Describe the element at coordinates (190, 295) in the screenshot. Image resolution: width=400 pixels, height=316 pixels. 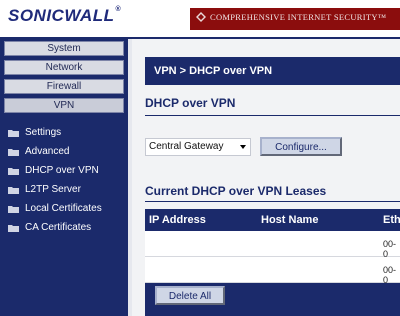
I see `delete-all-button: Delete All` at that location.